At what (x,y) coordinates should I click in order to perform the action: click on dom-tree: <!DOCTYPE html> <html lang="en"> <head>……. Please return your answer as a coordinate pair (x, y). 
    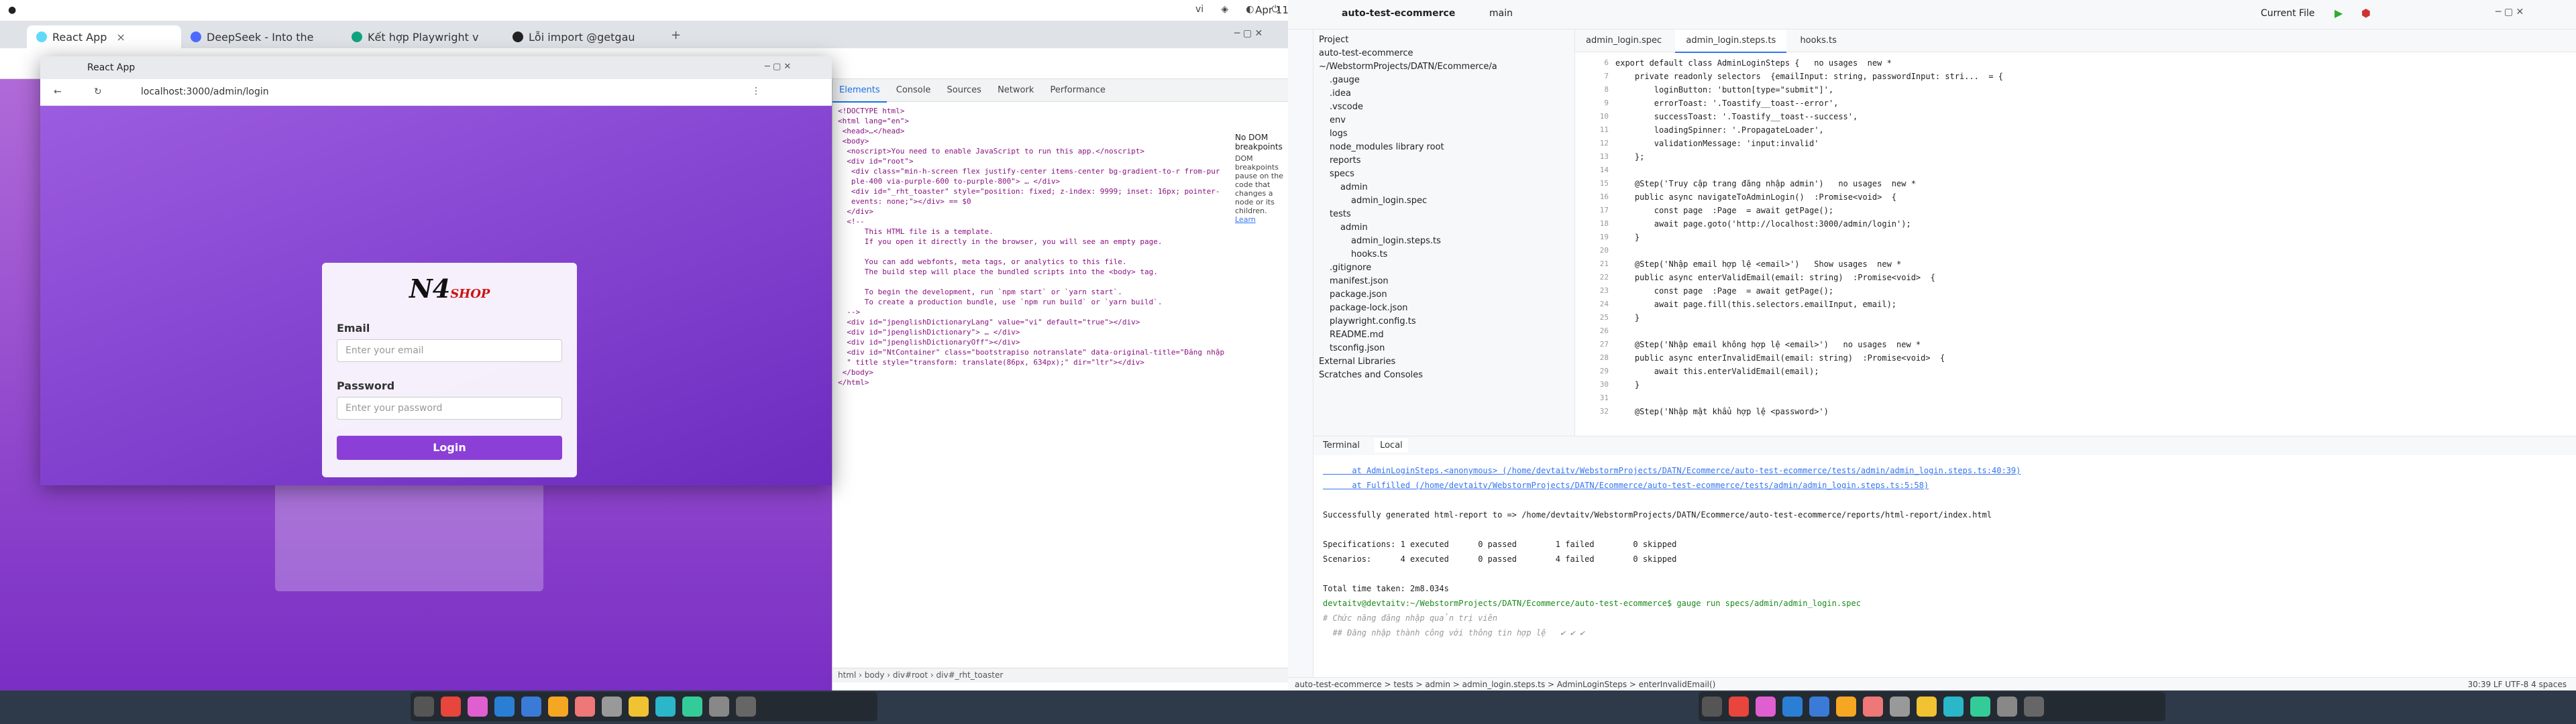
    Looking at the image, I should click on (1036, 374).